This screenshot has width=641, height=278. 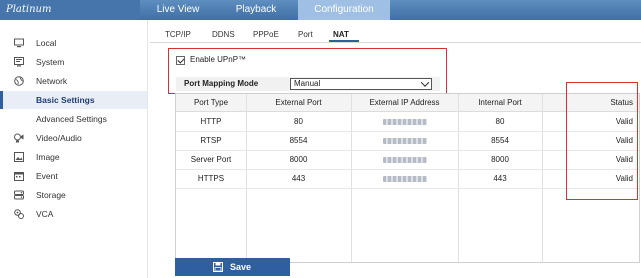 I want to click on sidebar-item-label: Local, so click(x=46, y=43).